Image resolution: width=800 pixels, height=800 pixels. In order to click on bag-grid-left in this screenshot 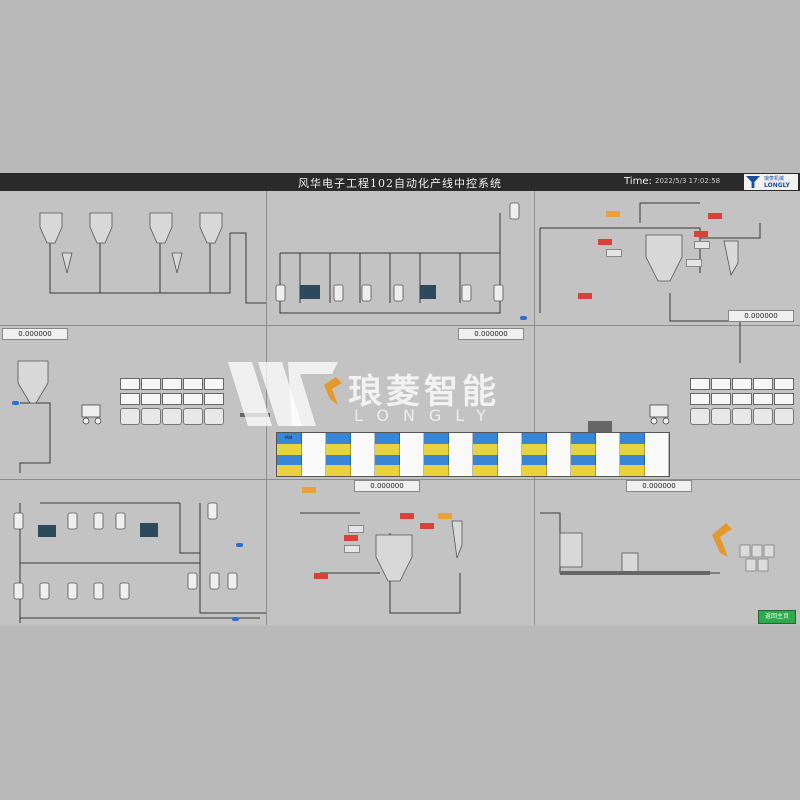, I will do `click(172, 401)`.